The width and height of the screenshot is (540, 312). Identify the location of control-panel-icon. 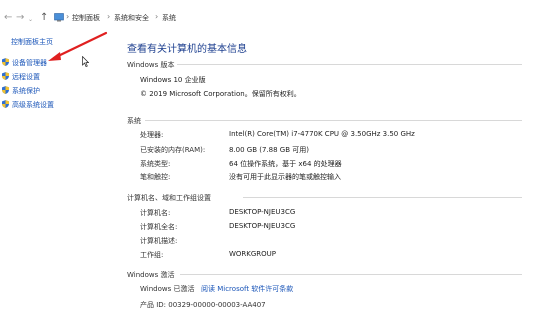
(59, 17).